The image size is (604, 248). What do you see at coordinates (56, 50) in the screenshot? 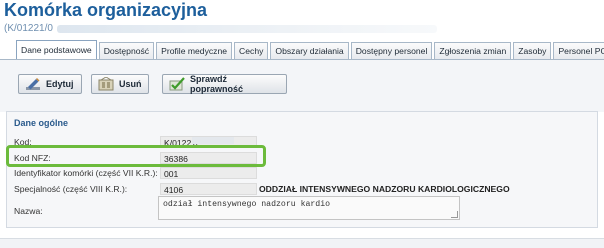
I see `tab-dane-podstawowe: Dane podstawowe` at bounding box center [56, 50].